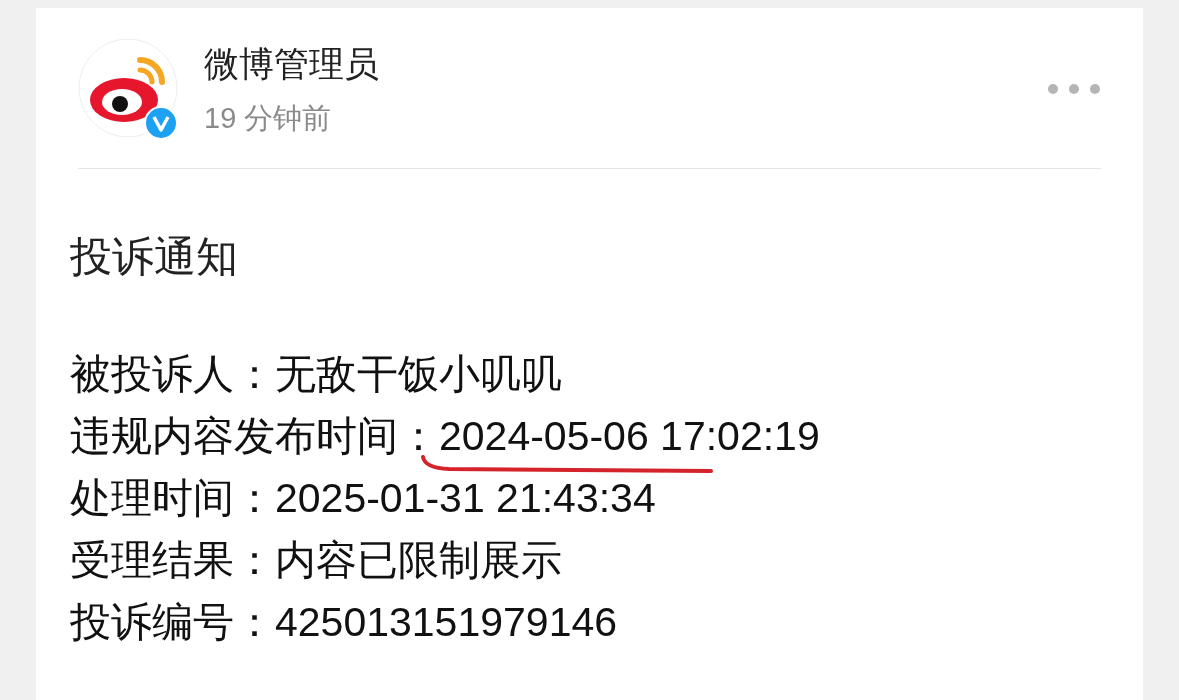 This screenshot has height=700, width=1179. What do you see at coordinates (291, 64) in the screenshot?
I see `author-name: 微博管理员` at bounding box center [291, 64].